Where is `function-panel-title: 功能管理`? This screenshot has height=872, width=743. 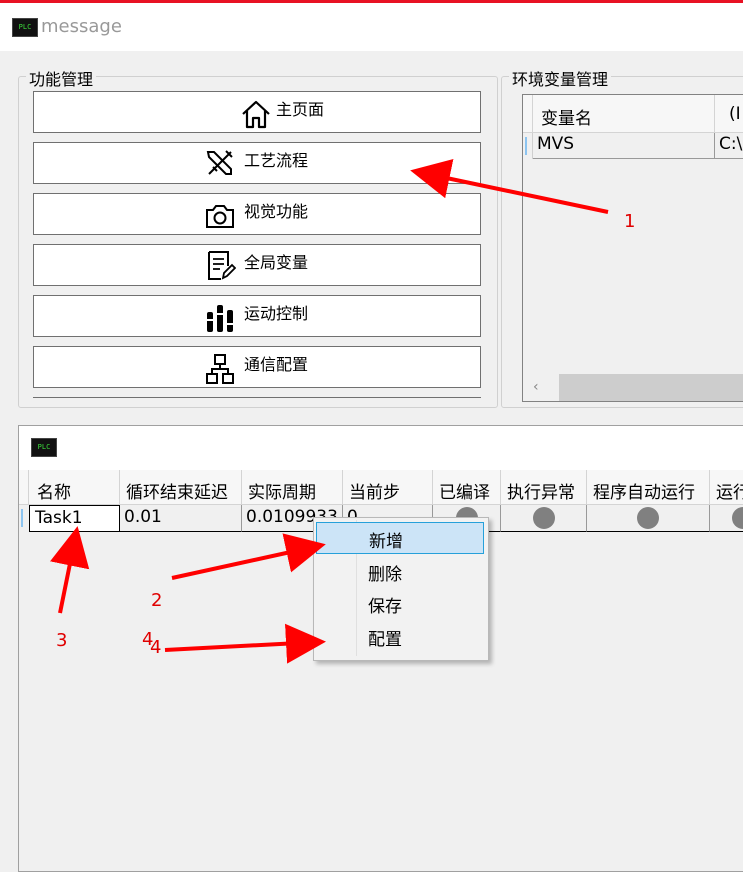 function-panel-title: 功能管理 is located at coordinates (61, 78).